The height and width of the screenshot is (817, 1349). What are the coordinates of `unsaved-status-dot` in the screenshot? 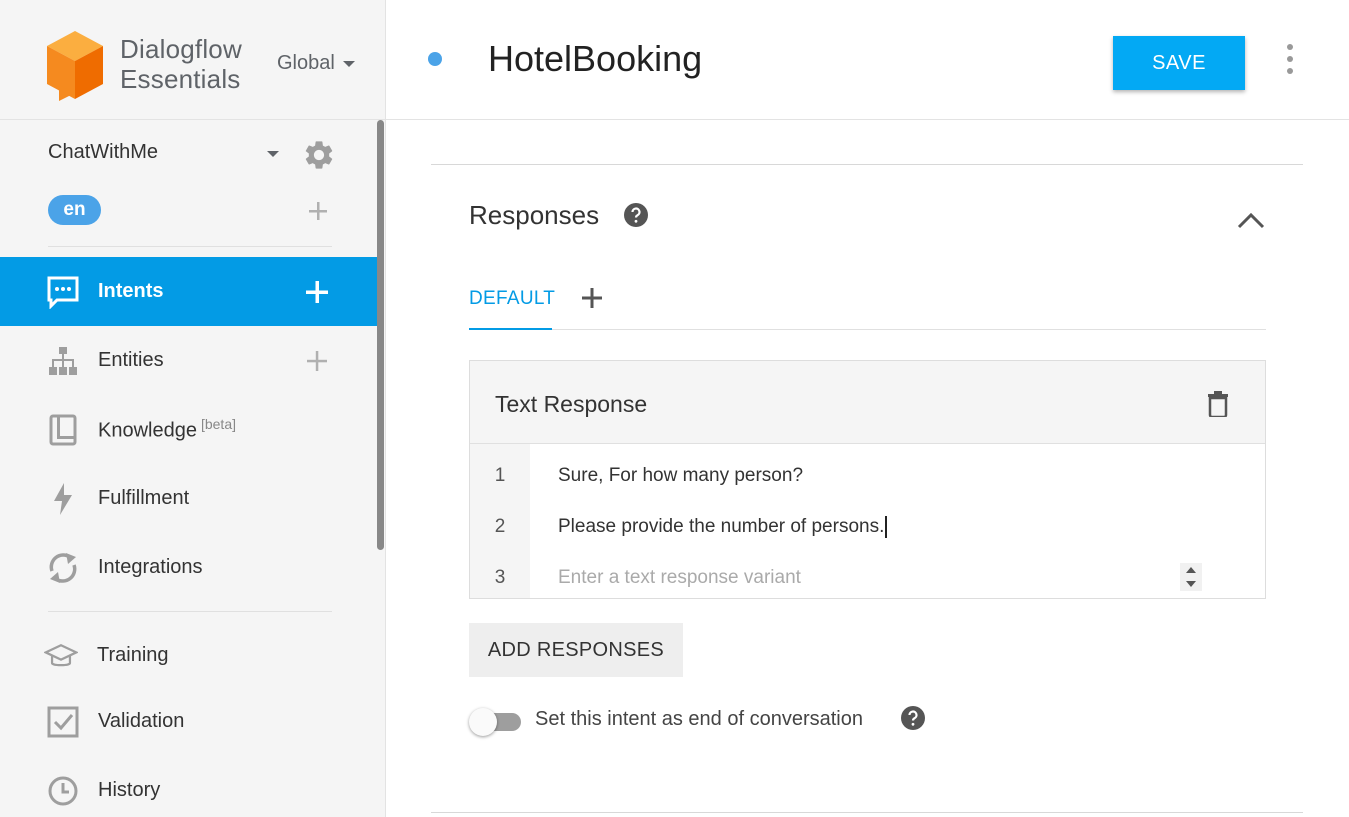 It's located at (435, 59).